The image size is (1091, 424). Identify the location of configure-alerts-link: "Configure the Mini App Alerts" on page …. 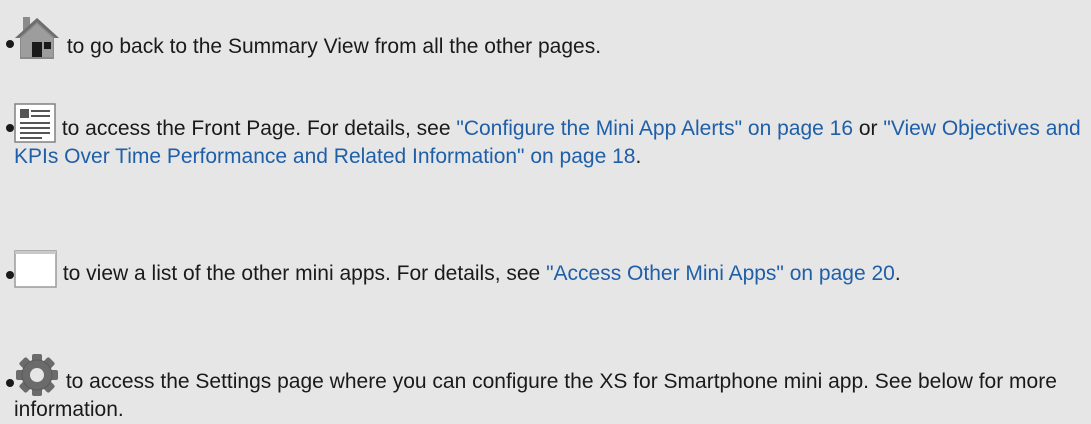
(654, 128).